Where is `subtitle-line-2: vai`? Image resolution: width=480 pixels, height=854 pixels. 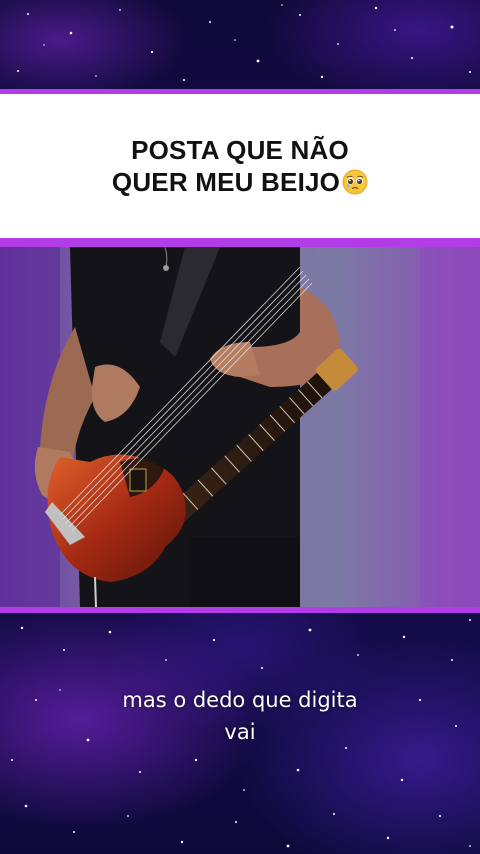
subtitle-line-2: vai is located at coordinates (240, 732).